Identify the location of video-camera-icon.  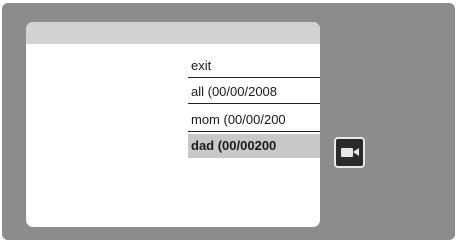
(347, 152).